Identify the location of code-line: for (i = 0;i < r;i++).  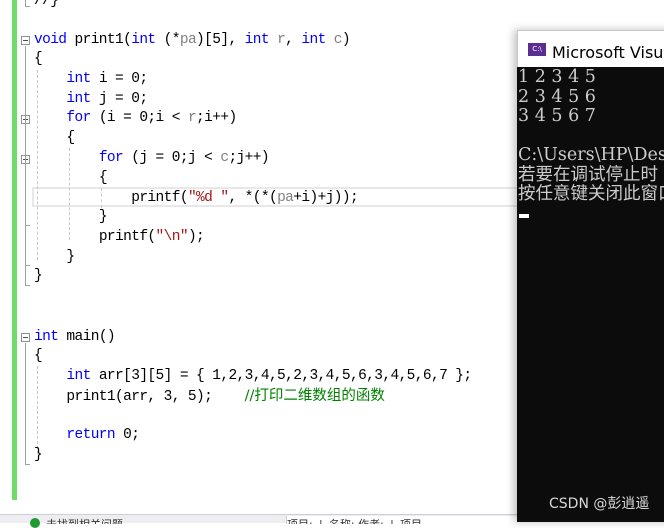
(151, 118).